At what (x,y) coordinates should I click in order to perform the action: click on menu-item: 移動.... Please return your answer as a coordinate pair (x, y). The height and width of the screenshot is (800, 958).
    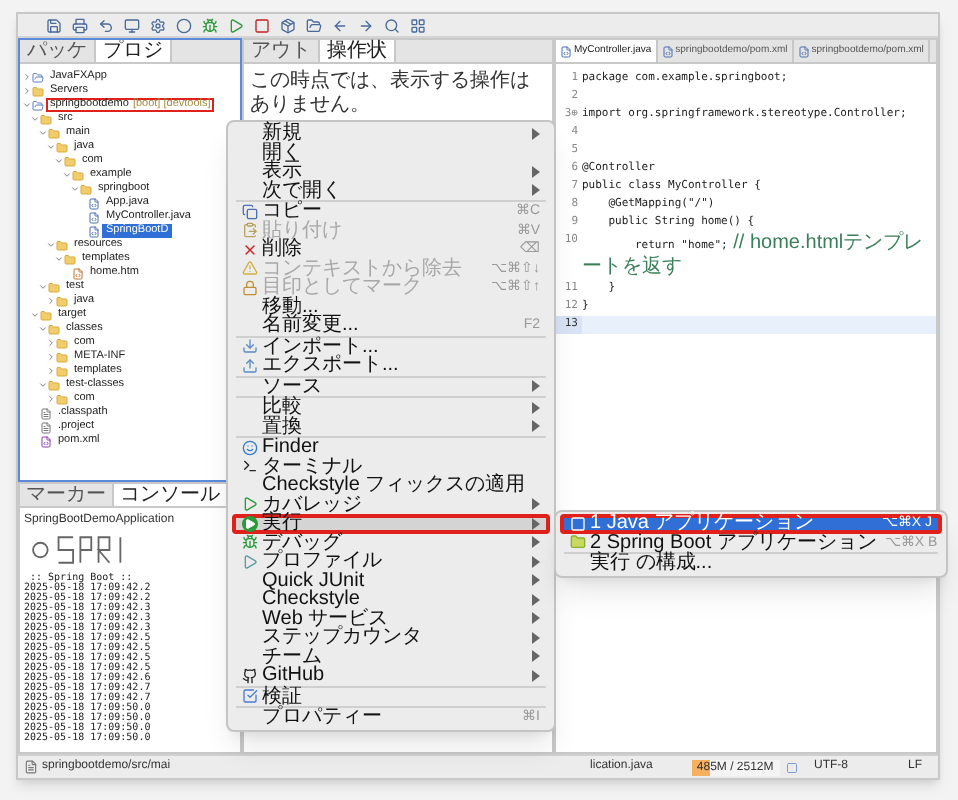
    Looking at the image, I should click on (391, 306).